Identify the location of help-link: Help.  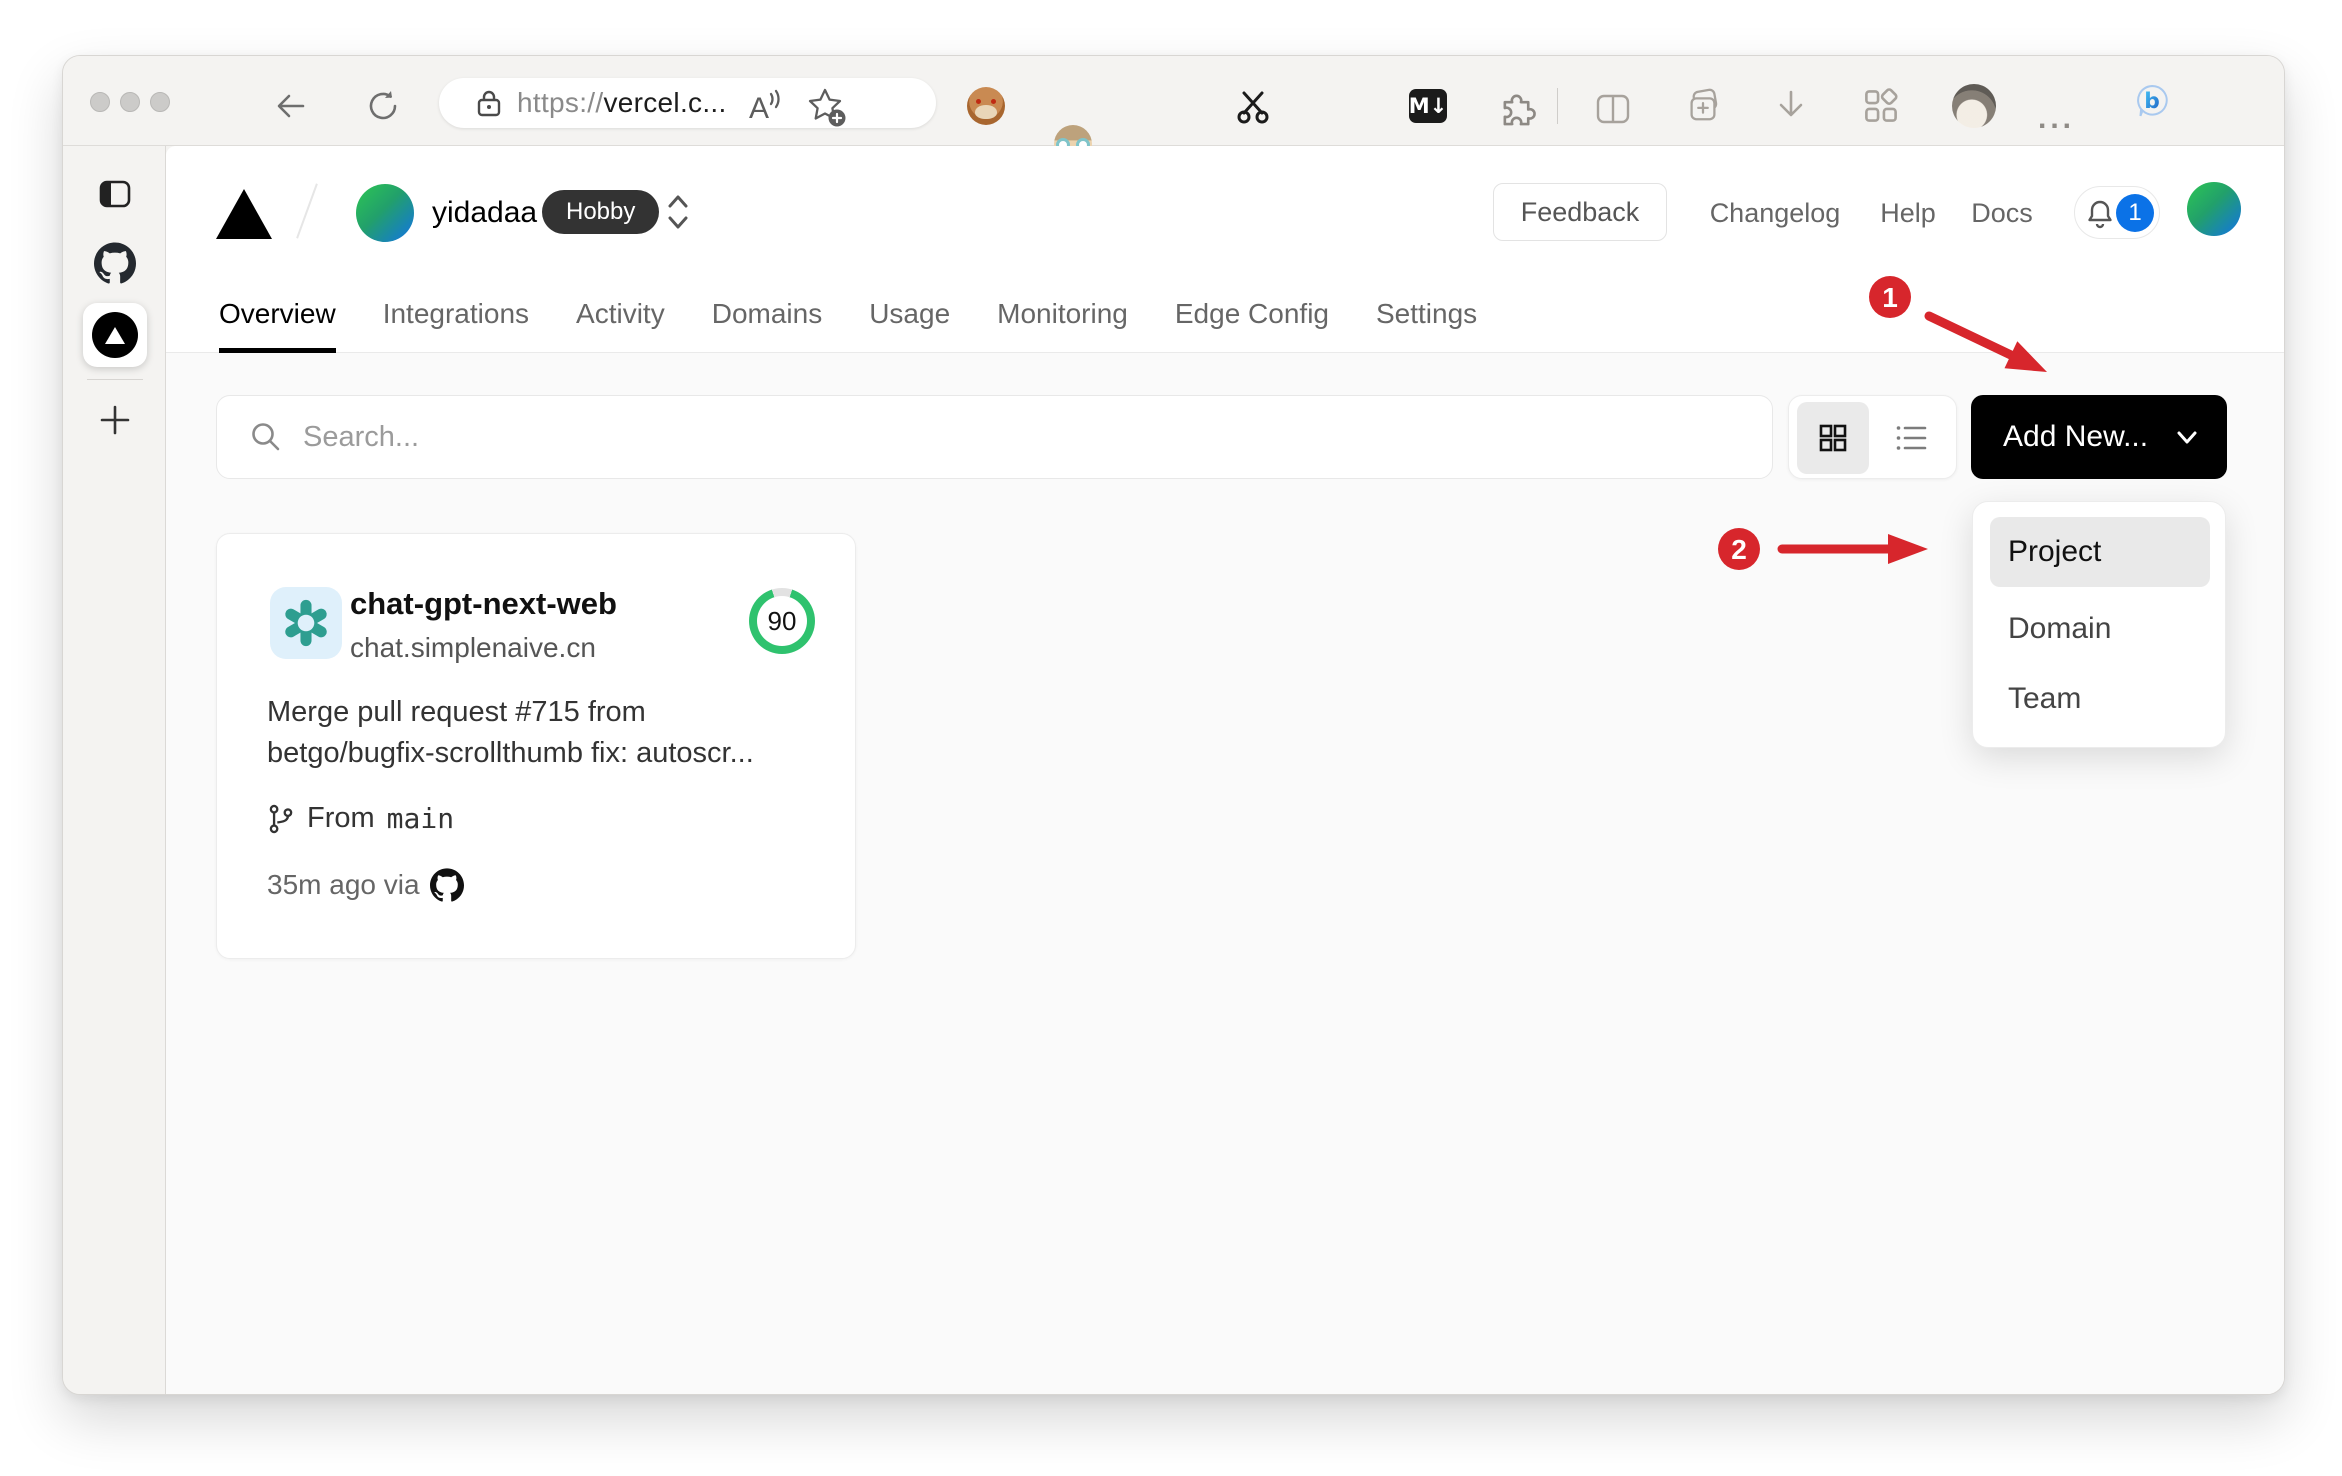
(1908, 213).